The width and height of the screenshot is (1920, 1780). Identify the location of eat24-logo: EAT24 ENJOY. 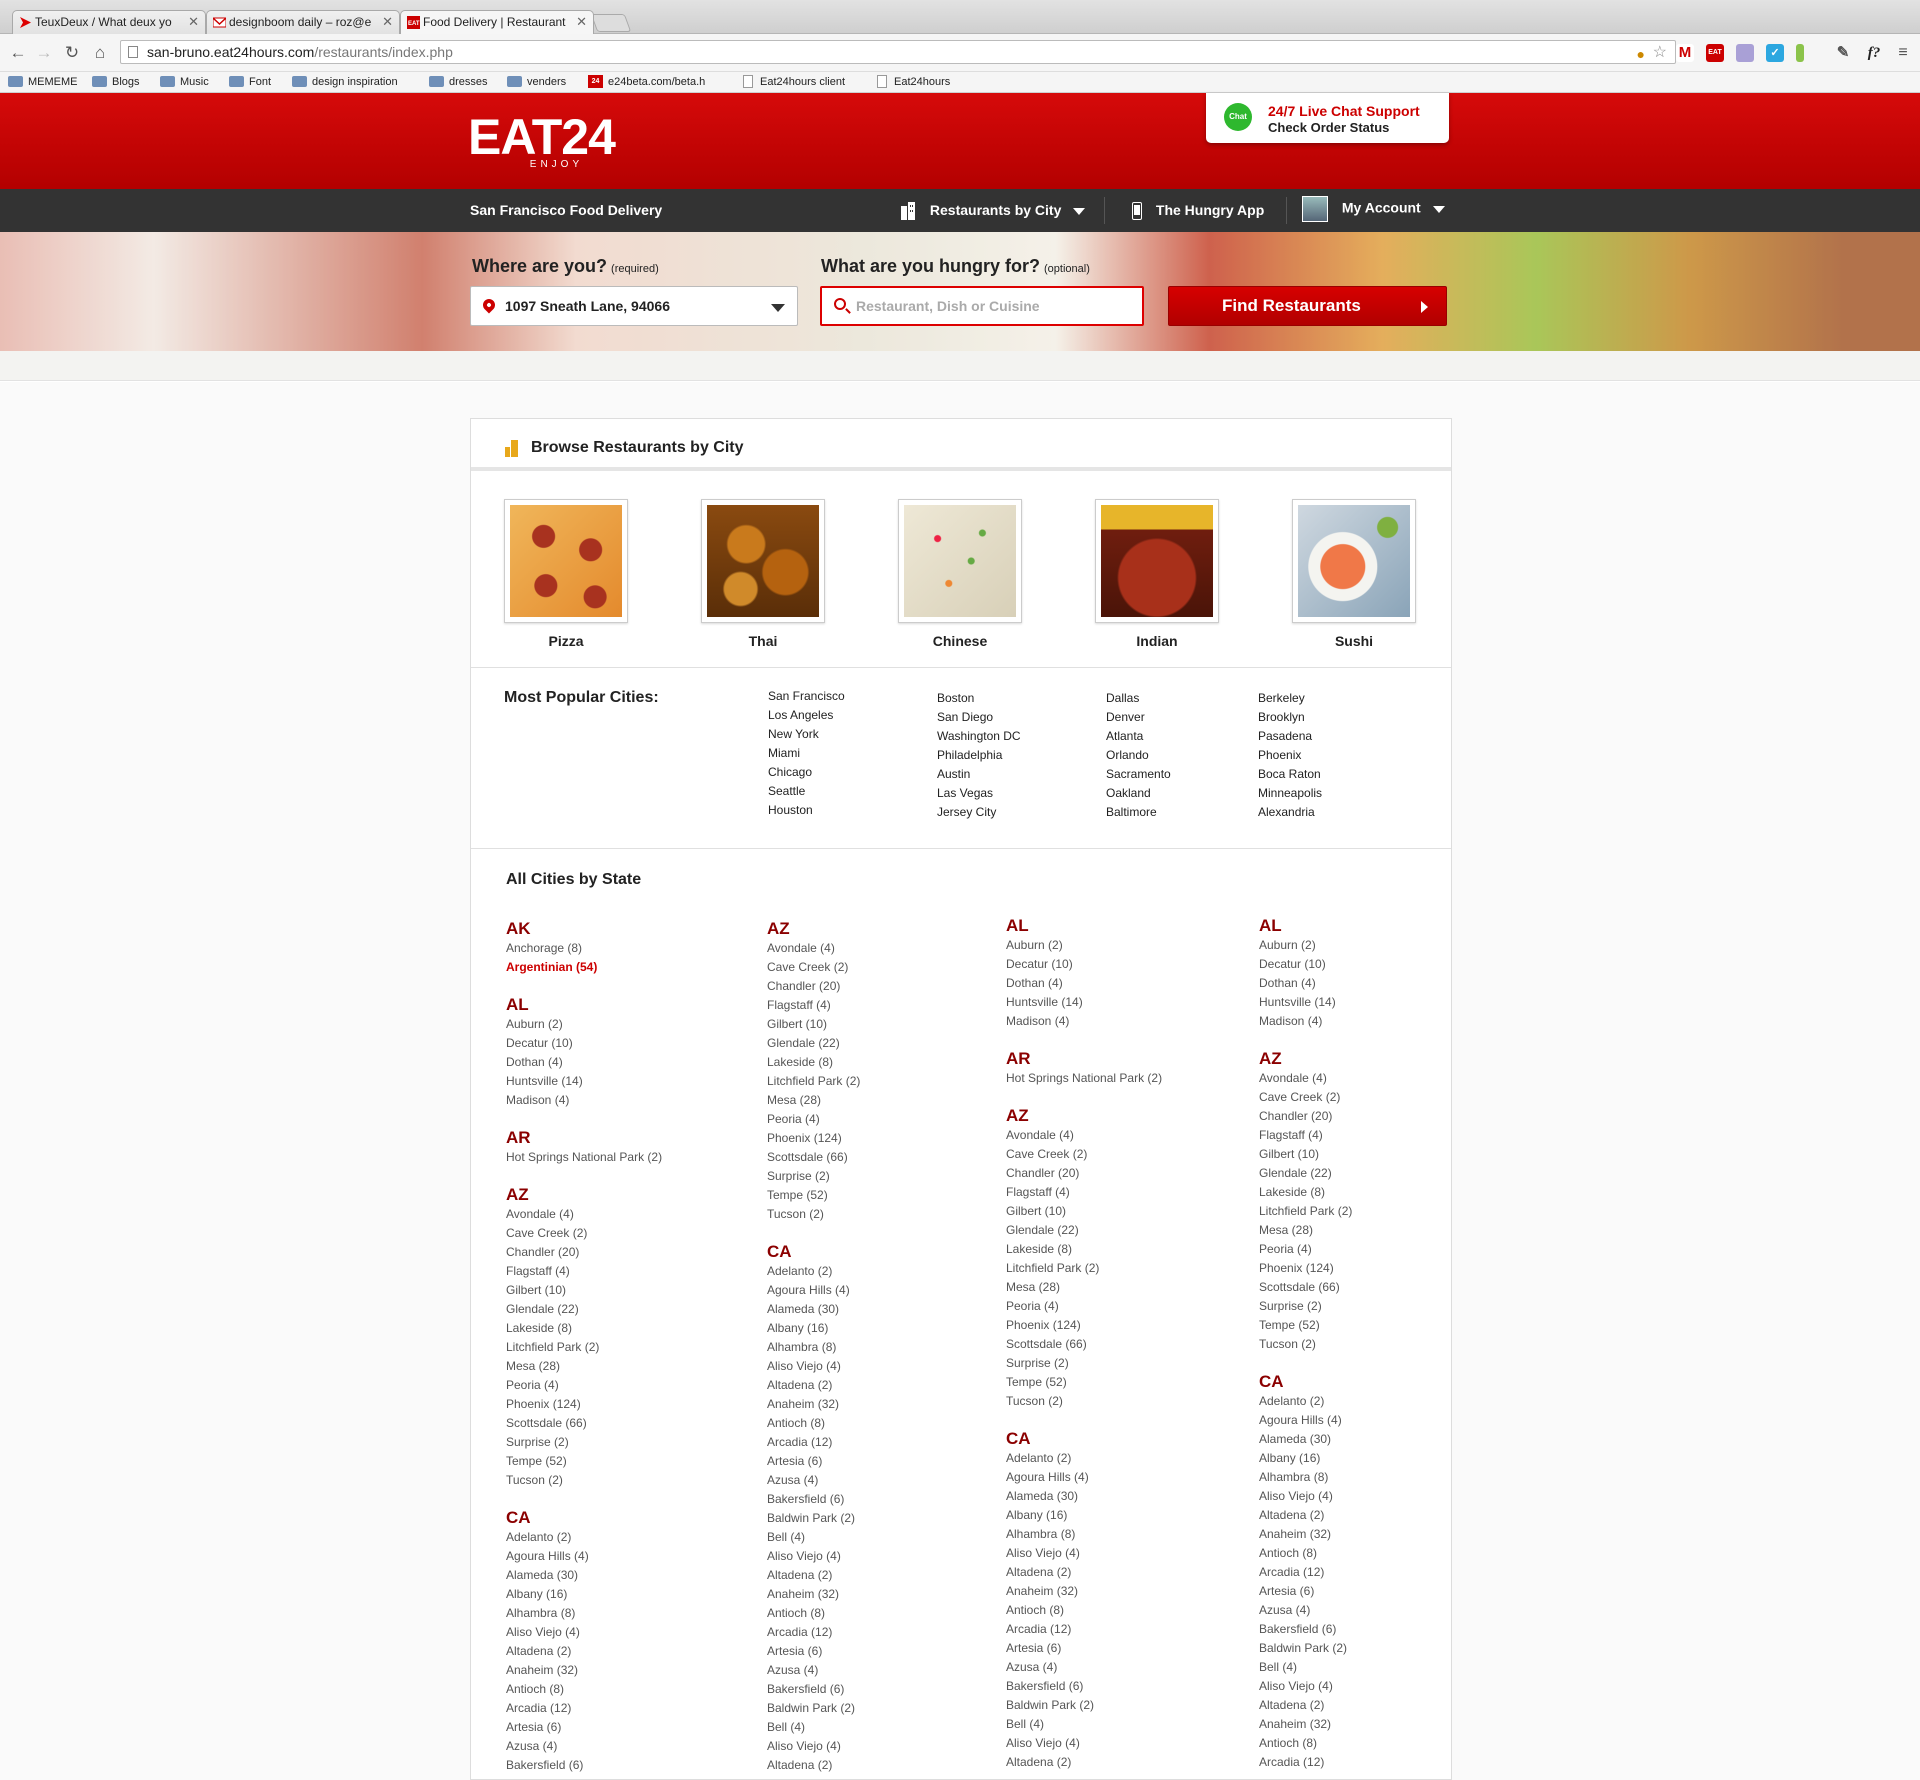
(542, 141).